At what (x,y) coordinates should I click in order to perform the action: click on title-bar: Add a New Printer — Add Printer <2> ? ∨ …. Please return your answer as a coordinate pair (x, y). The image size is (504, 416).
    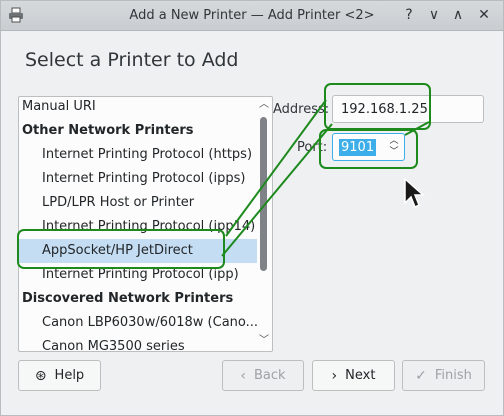
    Looking at the image, I should click on (252, 16).